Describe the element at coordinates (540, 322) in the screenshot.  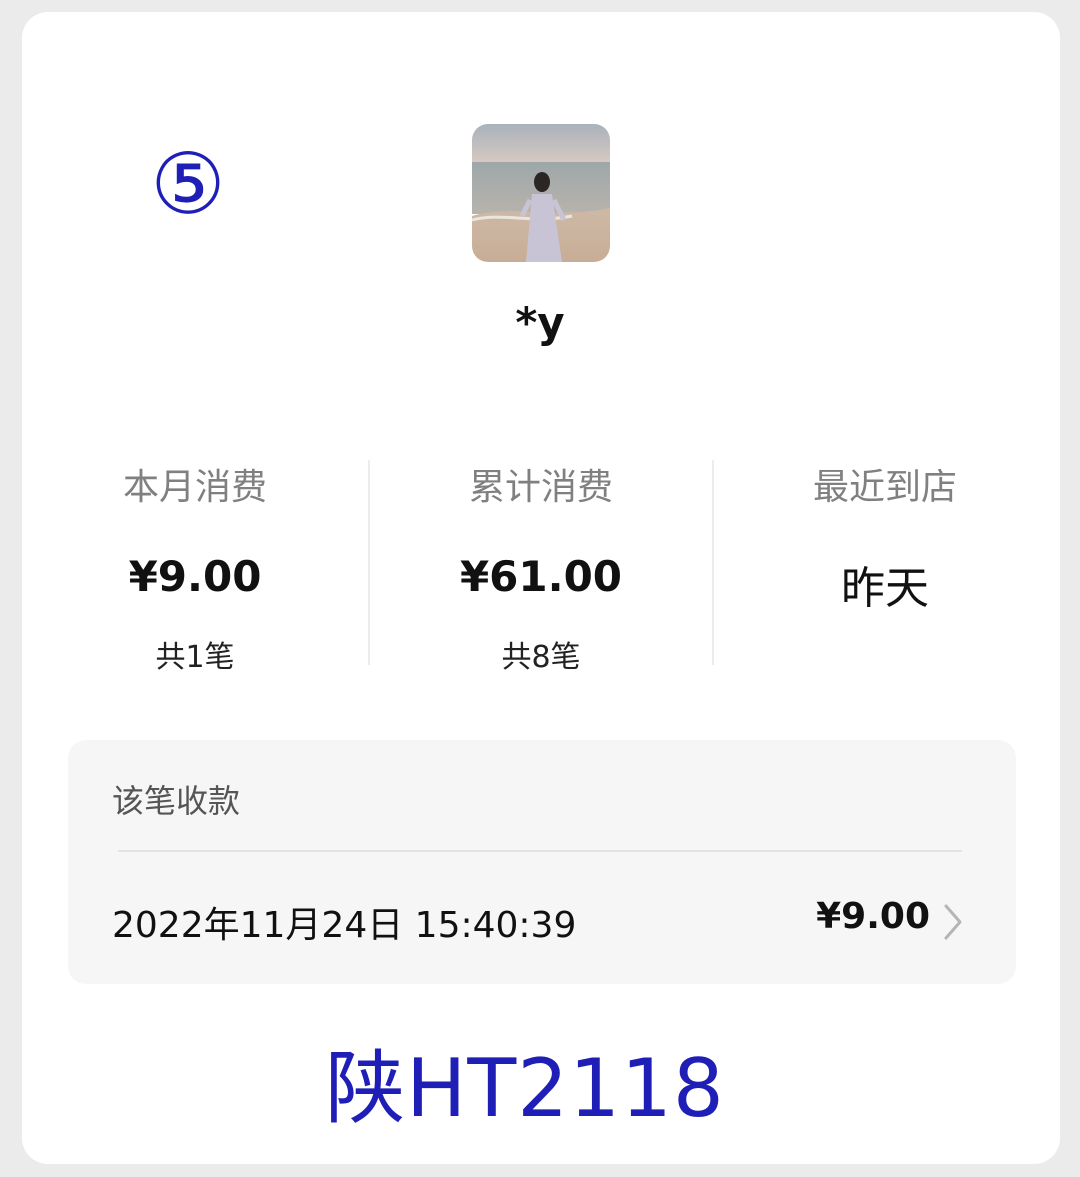
I see `username: *y` at that location.